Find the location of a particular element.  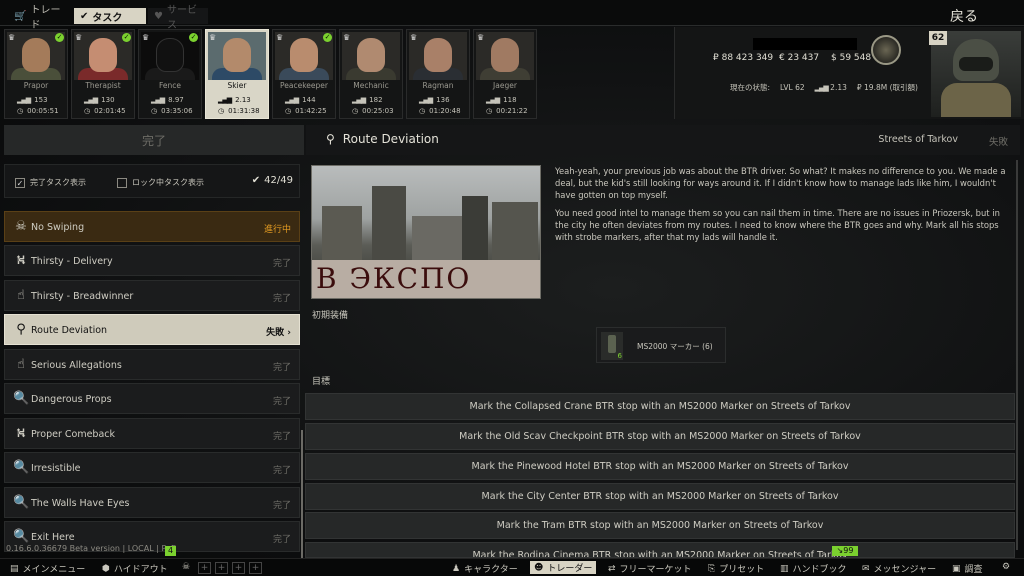

location-pin-icon: ⚲ is located at coordinates (330, 139).